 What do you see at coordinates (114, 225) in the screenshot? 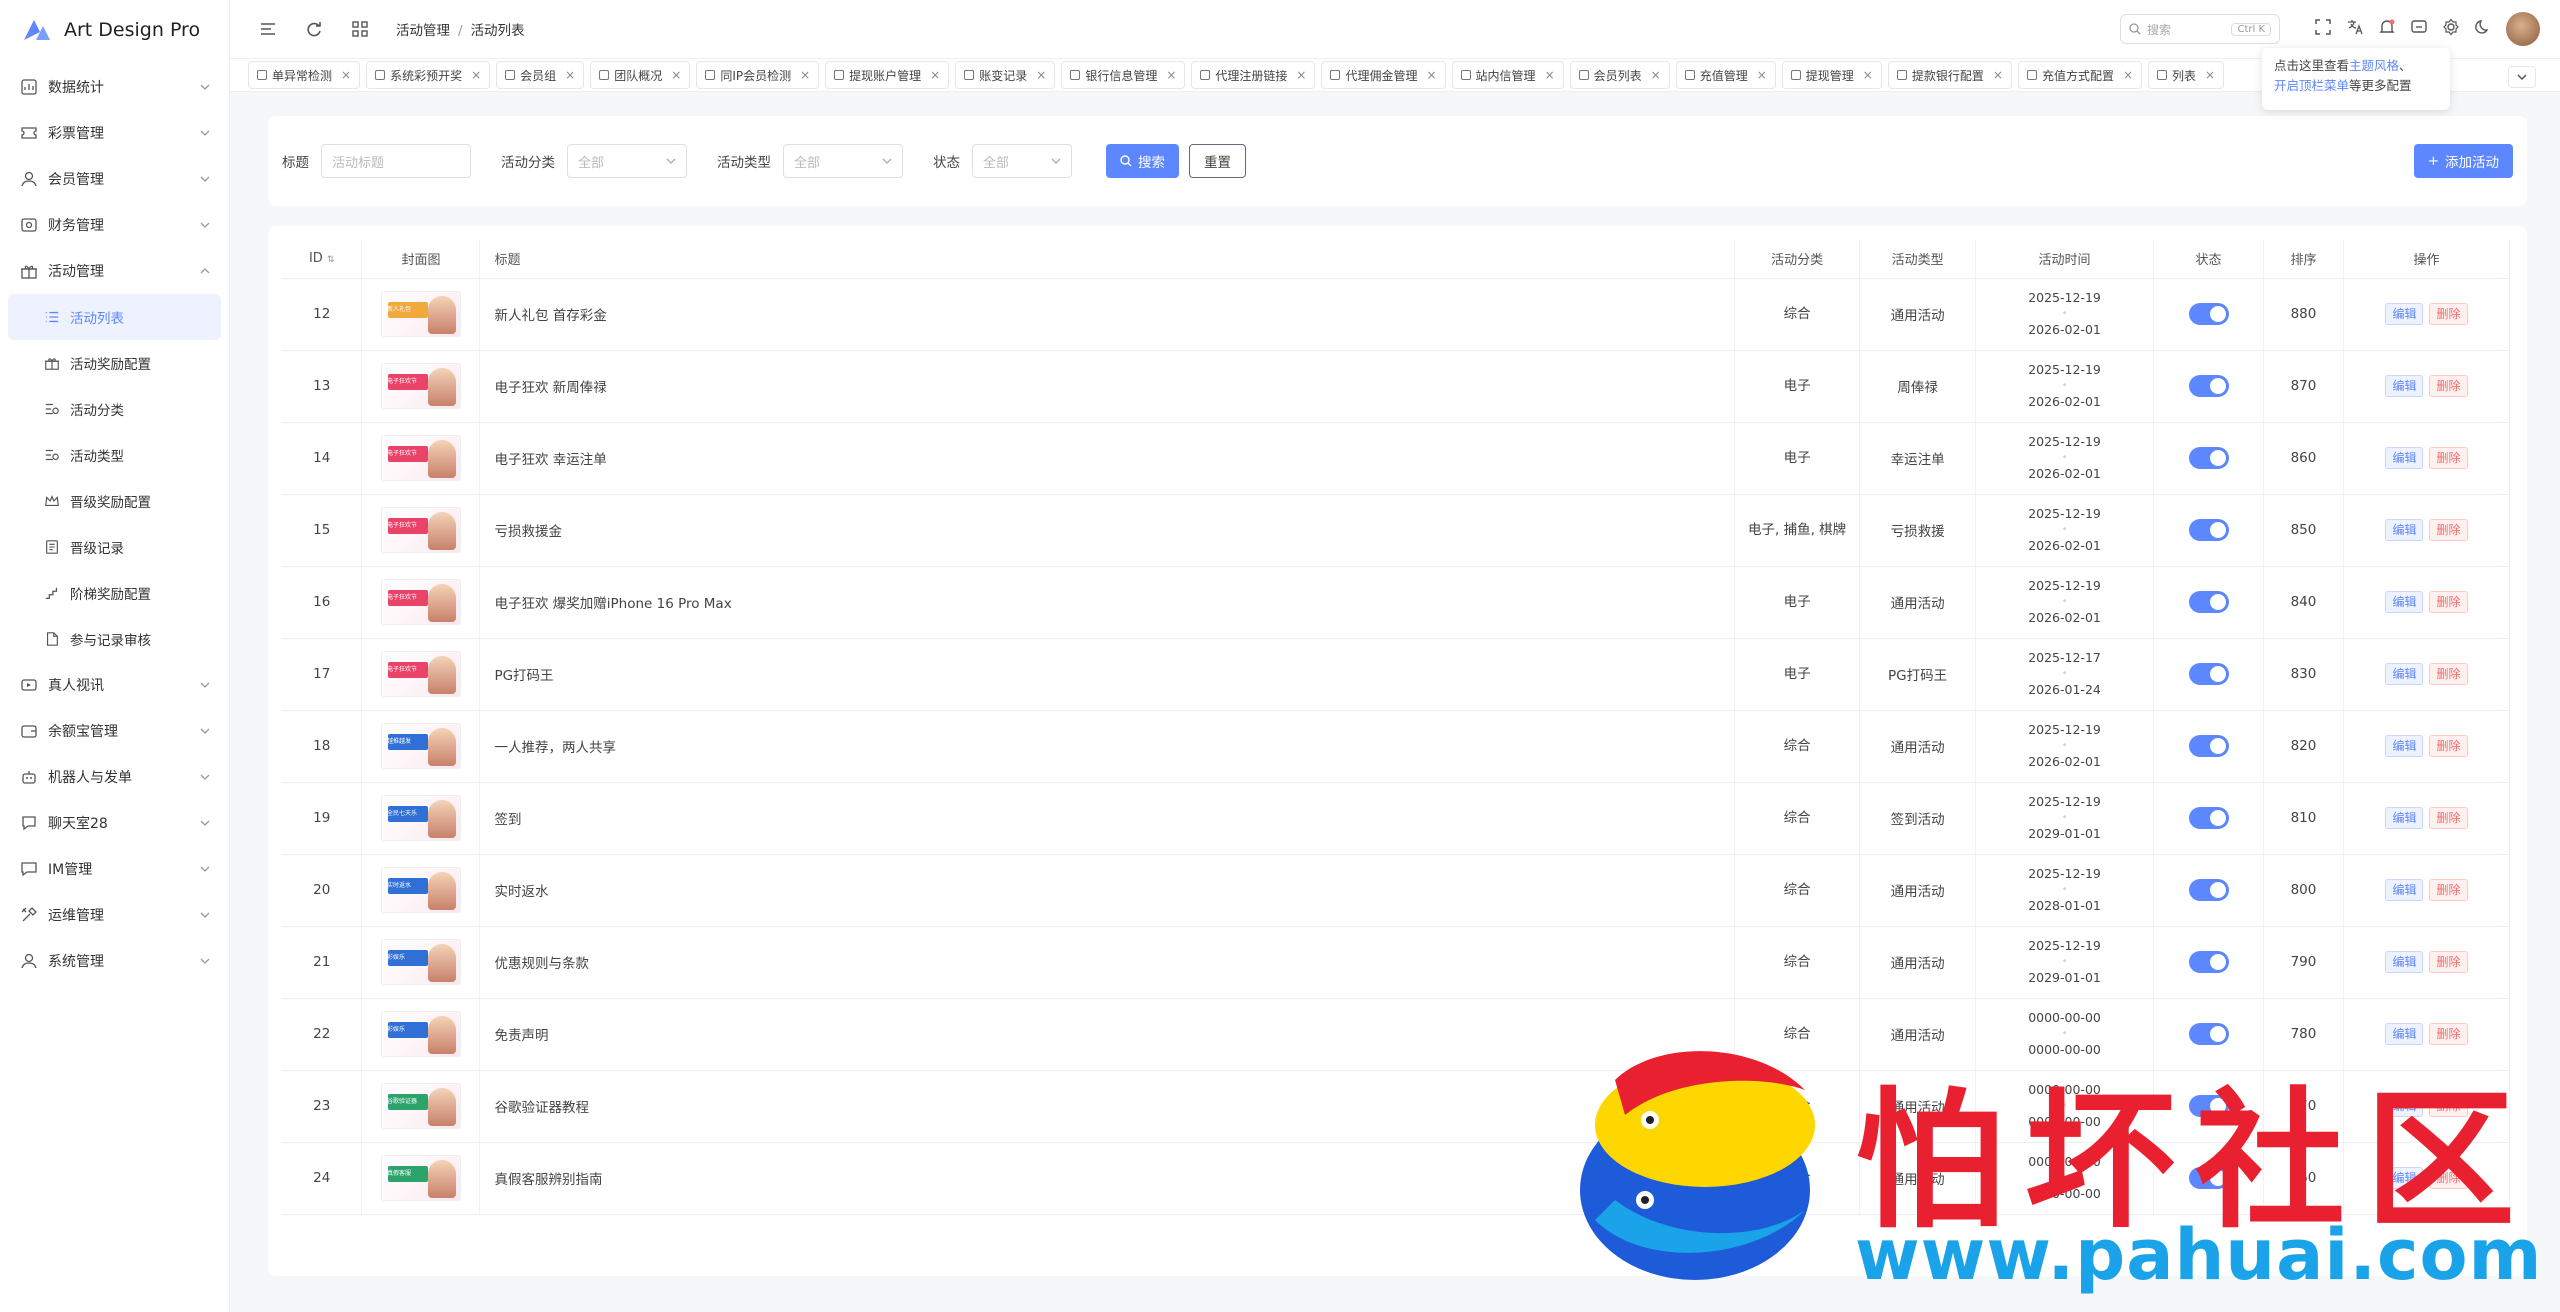
I see `sidebar-item: 财务管理` at bounding box center [114, 225].